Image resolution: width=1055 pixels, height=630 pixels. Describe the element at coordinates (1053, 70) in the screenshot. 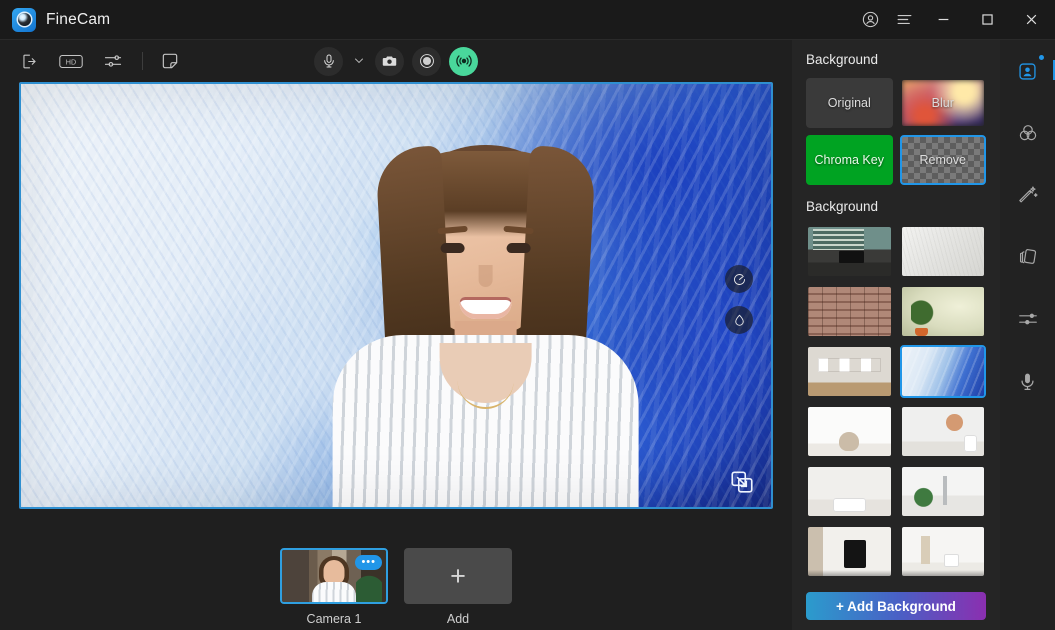

I see `active-indicator-bar` at that location.